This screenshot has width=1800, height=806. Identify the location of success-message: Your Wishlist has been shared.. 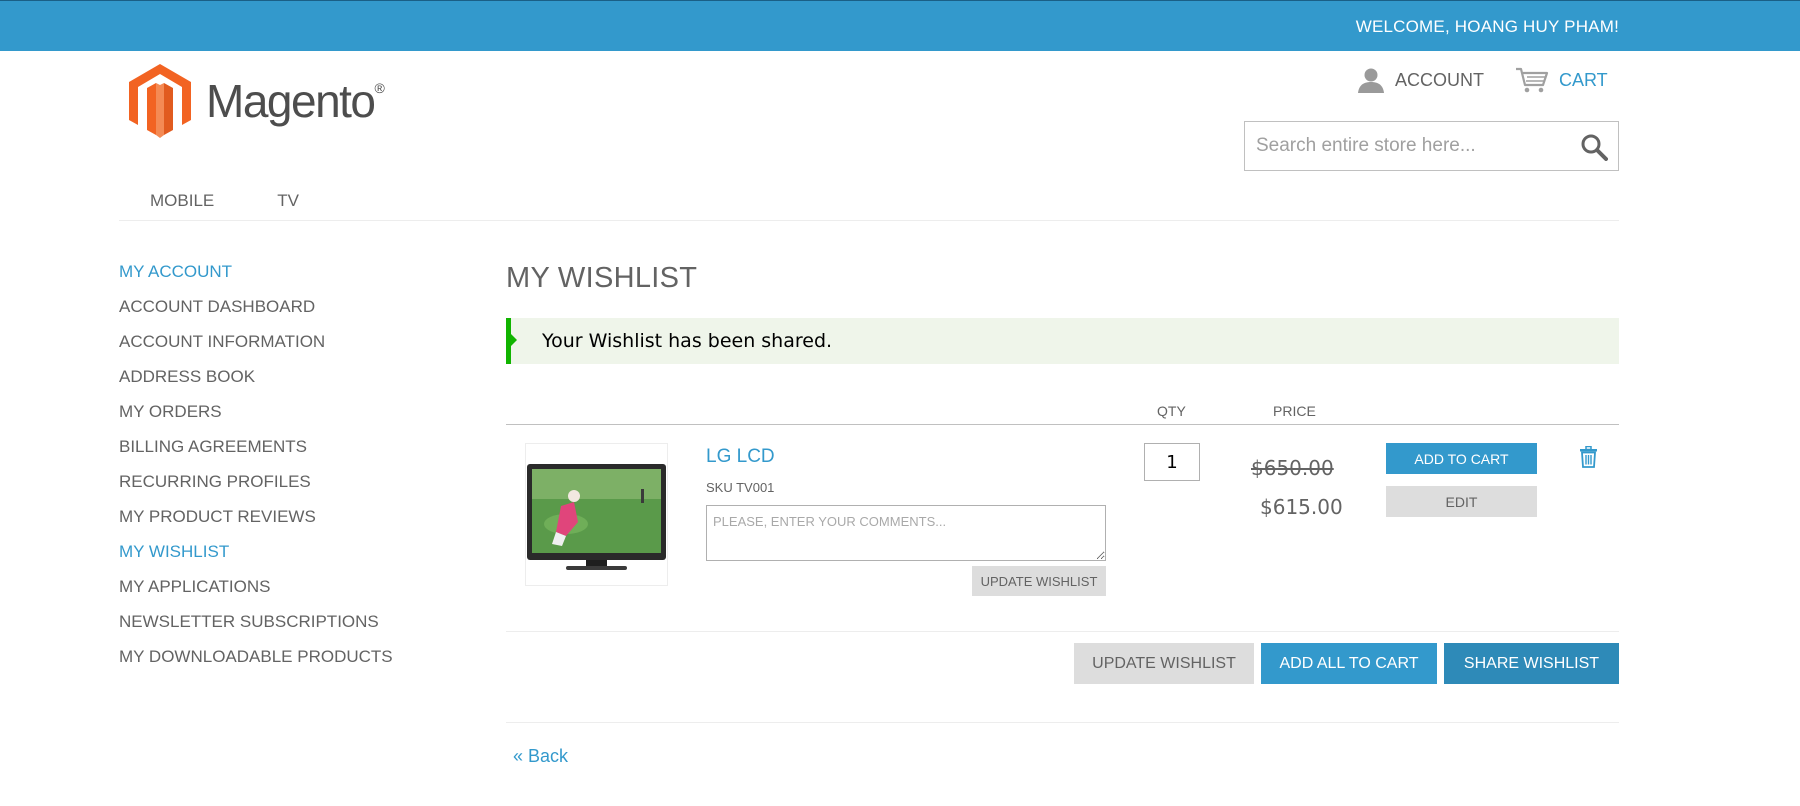
(1062, 341).